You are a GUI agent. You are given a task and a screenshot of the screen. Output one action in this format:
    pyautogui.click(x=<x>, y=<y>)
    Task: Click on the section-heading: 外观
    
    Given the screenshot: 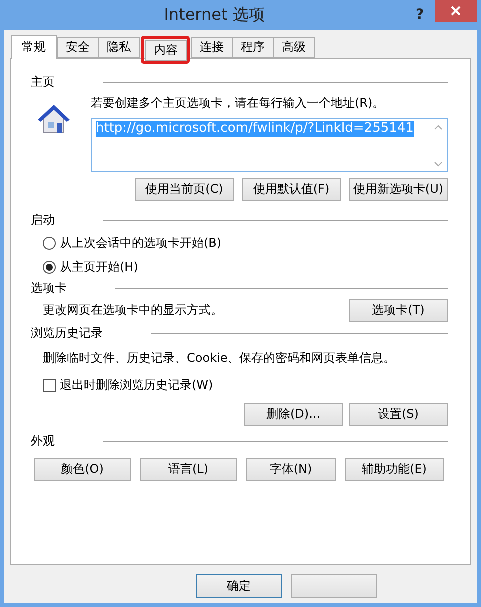 What is the action you would take?
    pyautogui.click(x=43, y=441)
    